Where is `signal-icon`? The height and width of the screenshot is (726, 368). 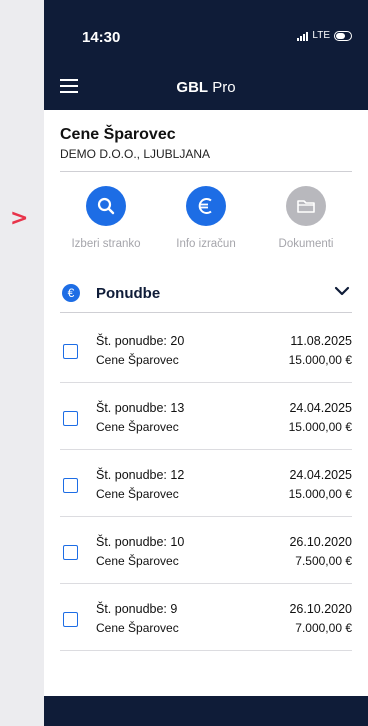
signal-icon is located at coordinates (303, 36).